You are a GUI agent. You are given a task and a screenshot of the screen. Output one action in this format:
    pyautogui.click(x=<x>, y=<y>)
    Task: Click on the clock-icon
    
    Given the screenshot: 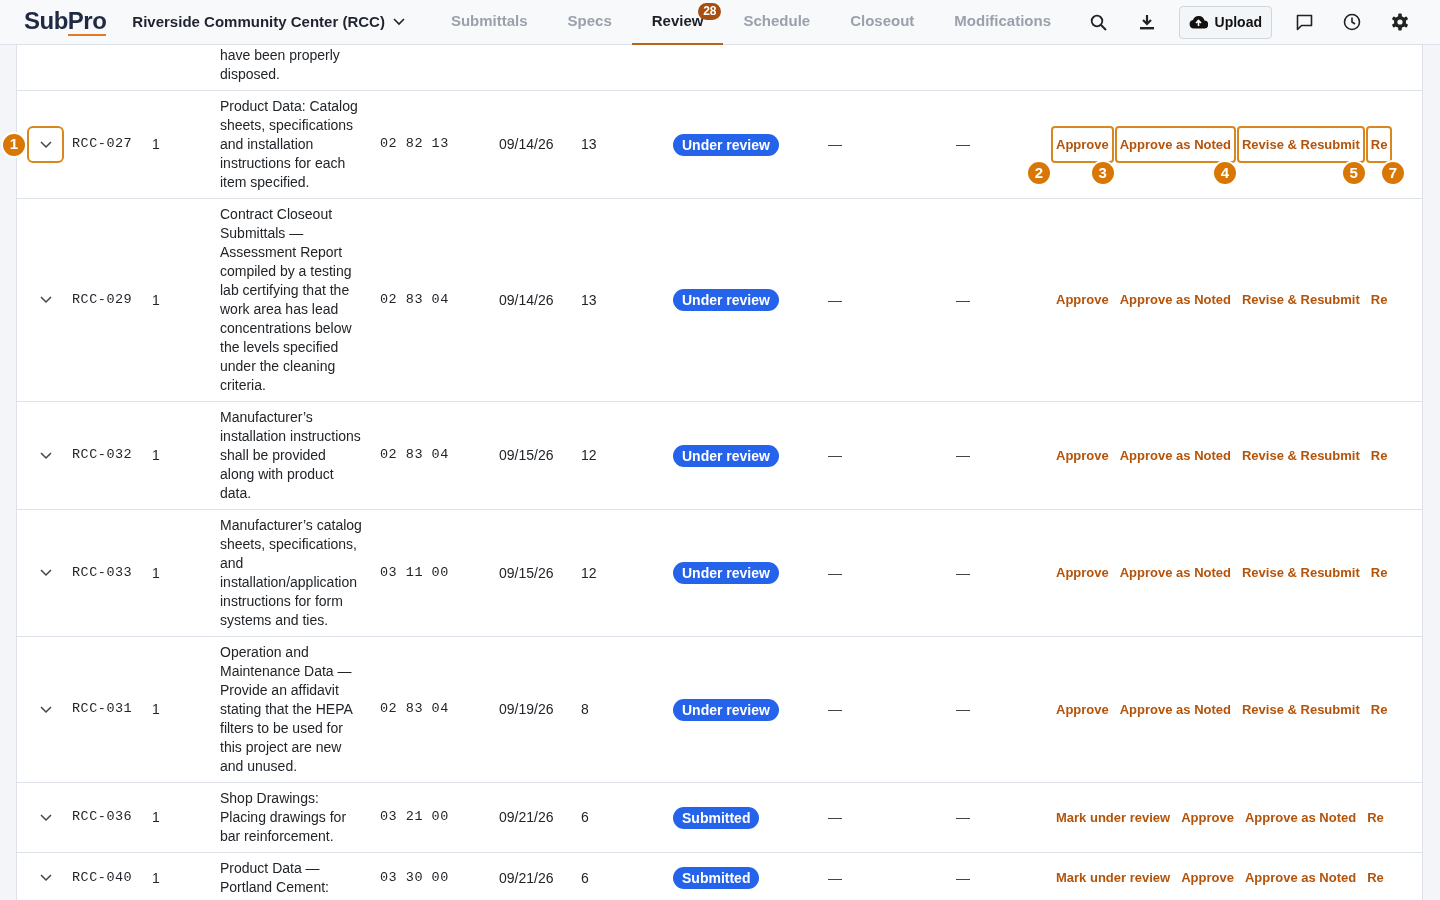 What is the action you would take?
    pyautogui.click(x=1352, y=22)
    